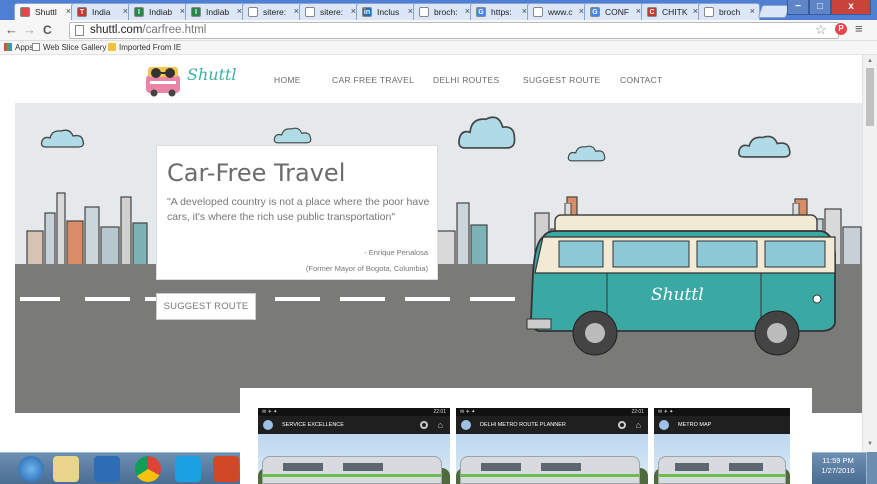 The width and height of the screenshot is (877, 484). What do you see at coordinates (695, 425) in the screenshot?
I see `phone-app-title: METRO MAP` at bounding box center [695, 425].